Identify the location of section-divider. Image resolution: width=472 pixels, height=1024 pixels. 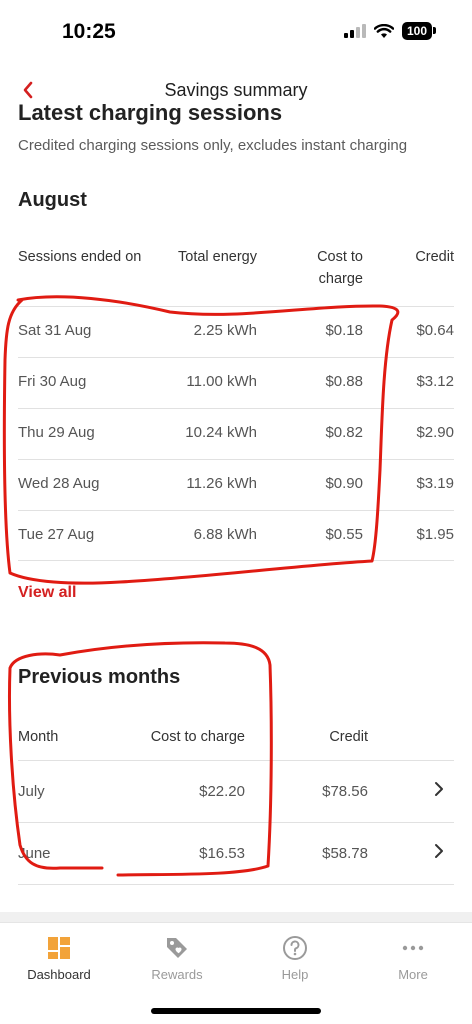
(236, 917).